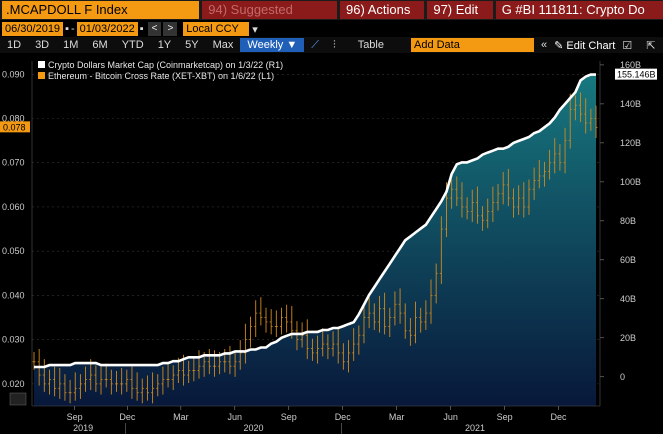 The height and width of the screenshot is (434, 663). What do you see at coordinates (216, 29) in the screenshot?
I see `currency-select: Local CCY` at bounding box center [216, 29].